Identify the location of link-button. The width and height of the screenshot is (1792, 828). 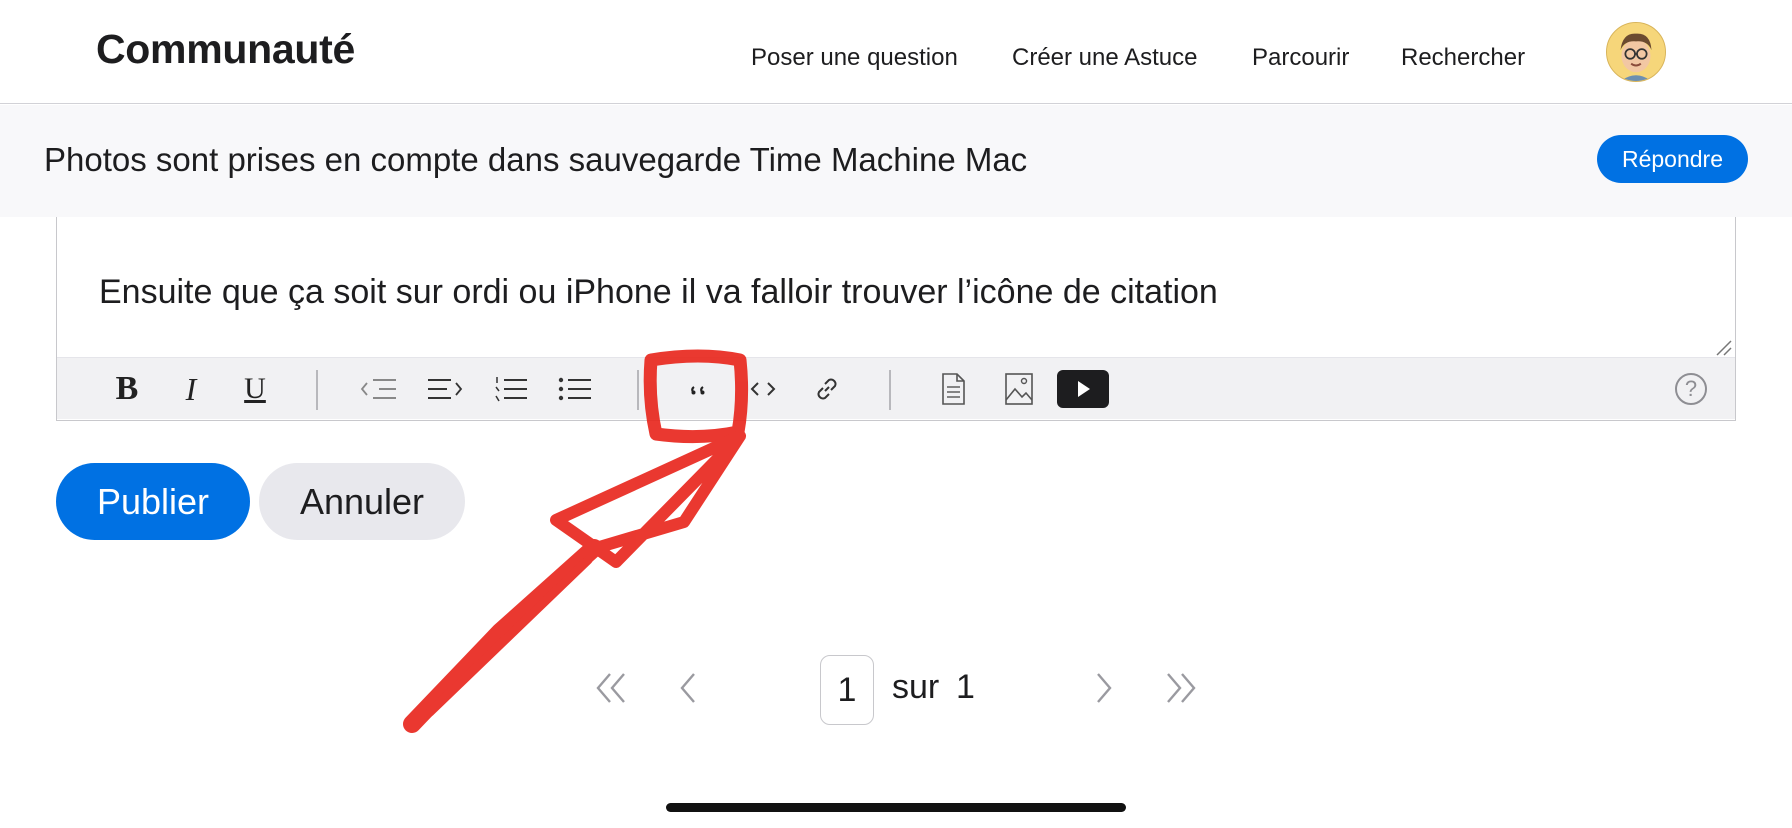
(827, 389).